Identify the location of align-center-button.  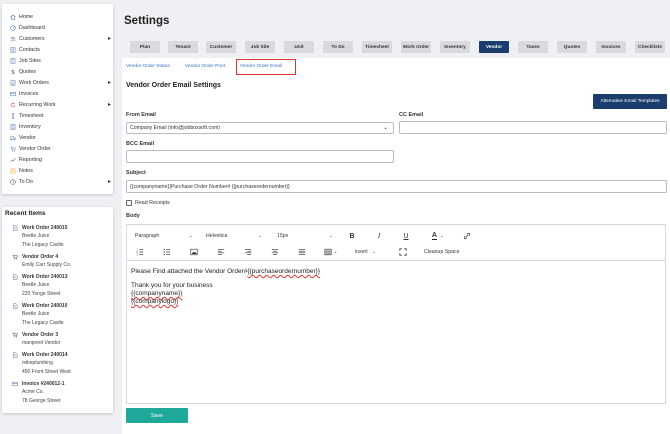
(275, 252).